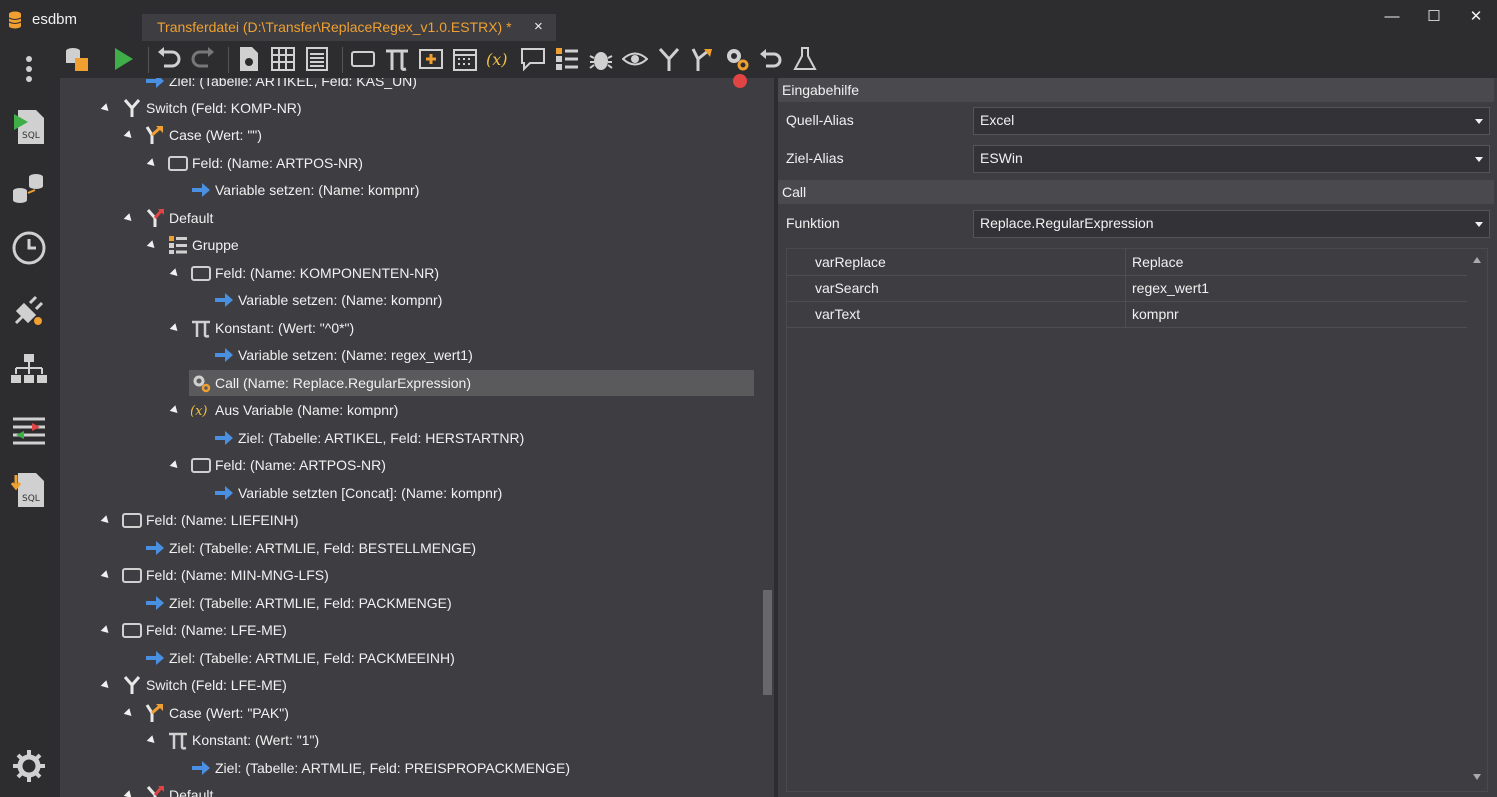  What do you see at coordinates (155, 548) in the screenshot?
I see `arrow-right-icon` at bounding box center [155, 548].